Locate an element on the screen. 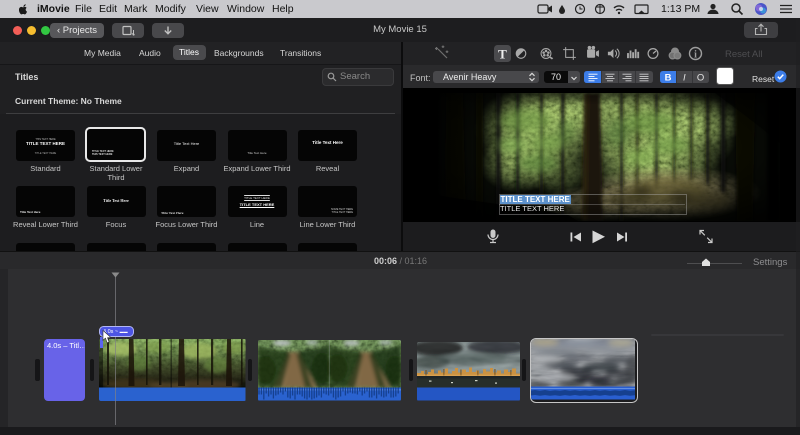  svg-text: Reset All is located at coordinates (744, 54).